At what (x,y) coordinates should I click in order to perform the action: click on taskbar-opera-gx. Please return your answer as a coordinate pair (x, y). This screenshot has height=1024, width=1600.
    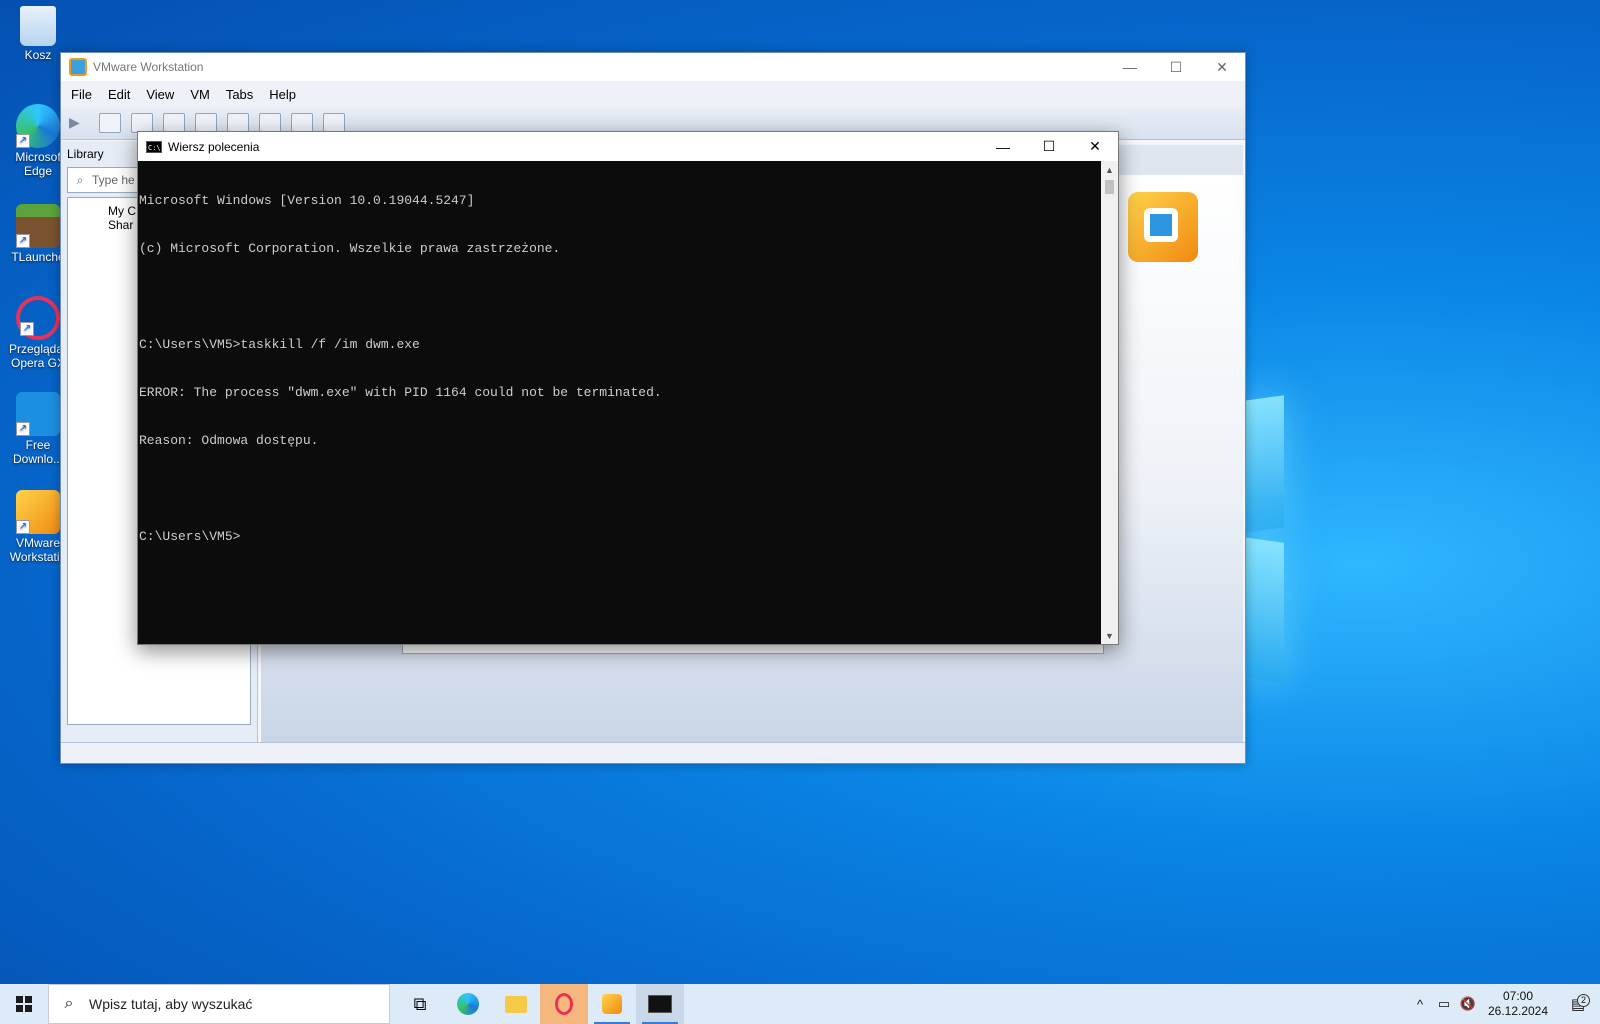
    Looking at the image, I should click on (564, 1004).